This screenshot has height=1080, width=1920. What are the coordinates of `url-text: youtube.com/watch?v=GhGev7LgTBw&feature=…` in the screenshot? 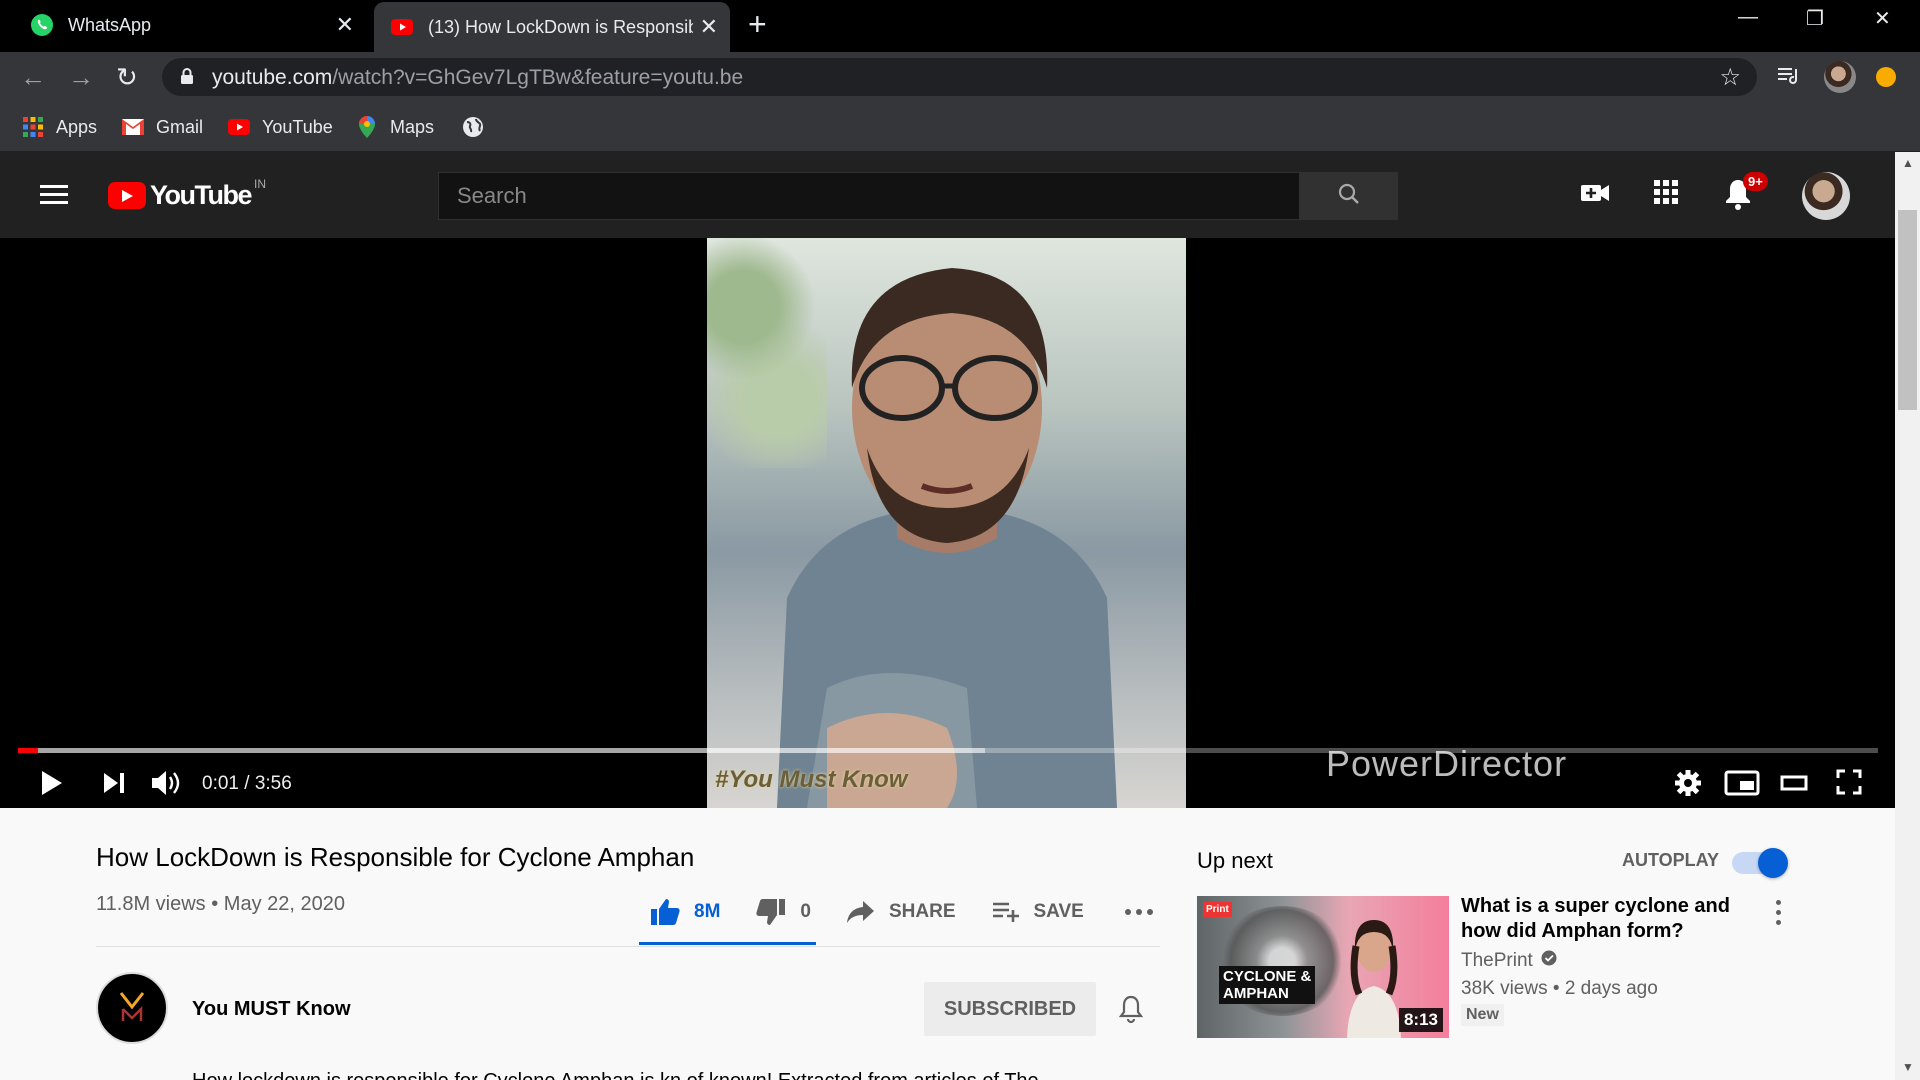 It's located at (478, 77).